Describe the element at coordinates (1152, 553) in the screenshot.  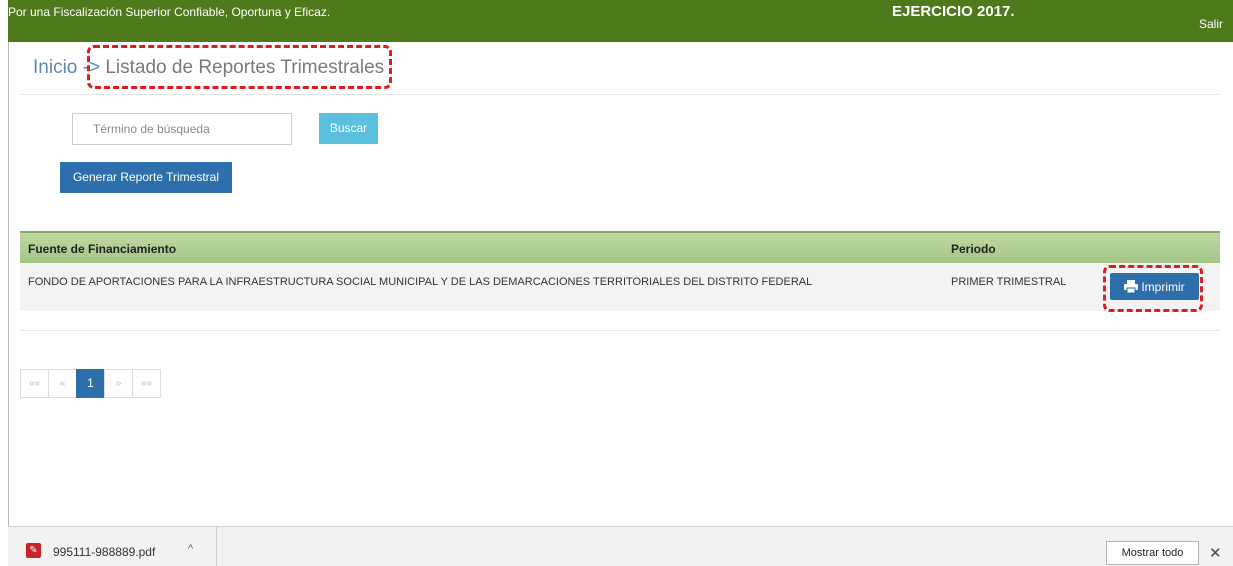
I see `show-all-button: Mostrar todo` at that location.